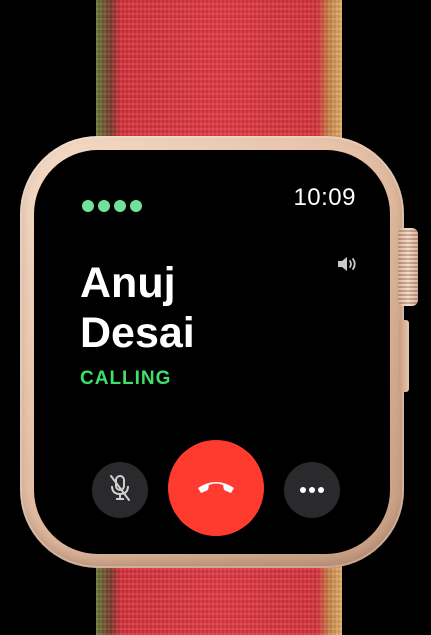 Image resolution: width=431 pixels, height=635 pixels. Describe the element at coordinates (128, 283) in the screenshot. I see `caller-first-name: Anuj` at that location.